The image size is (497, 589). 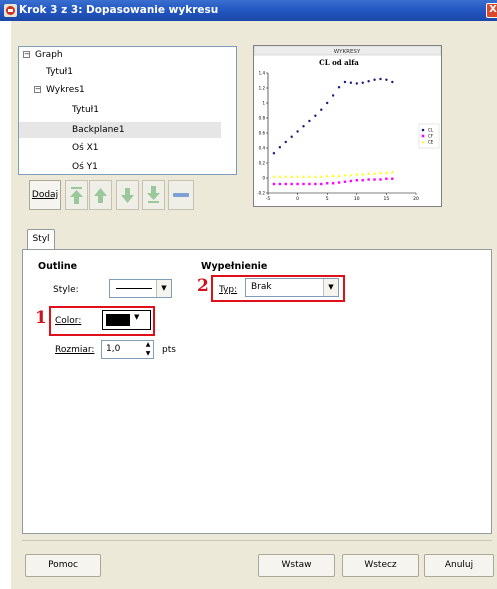 I want to click on insert-button: Wstaw, so click(x=296, y=565).